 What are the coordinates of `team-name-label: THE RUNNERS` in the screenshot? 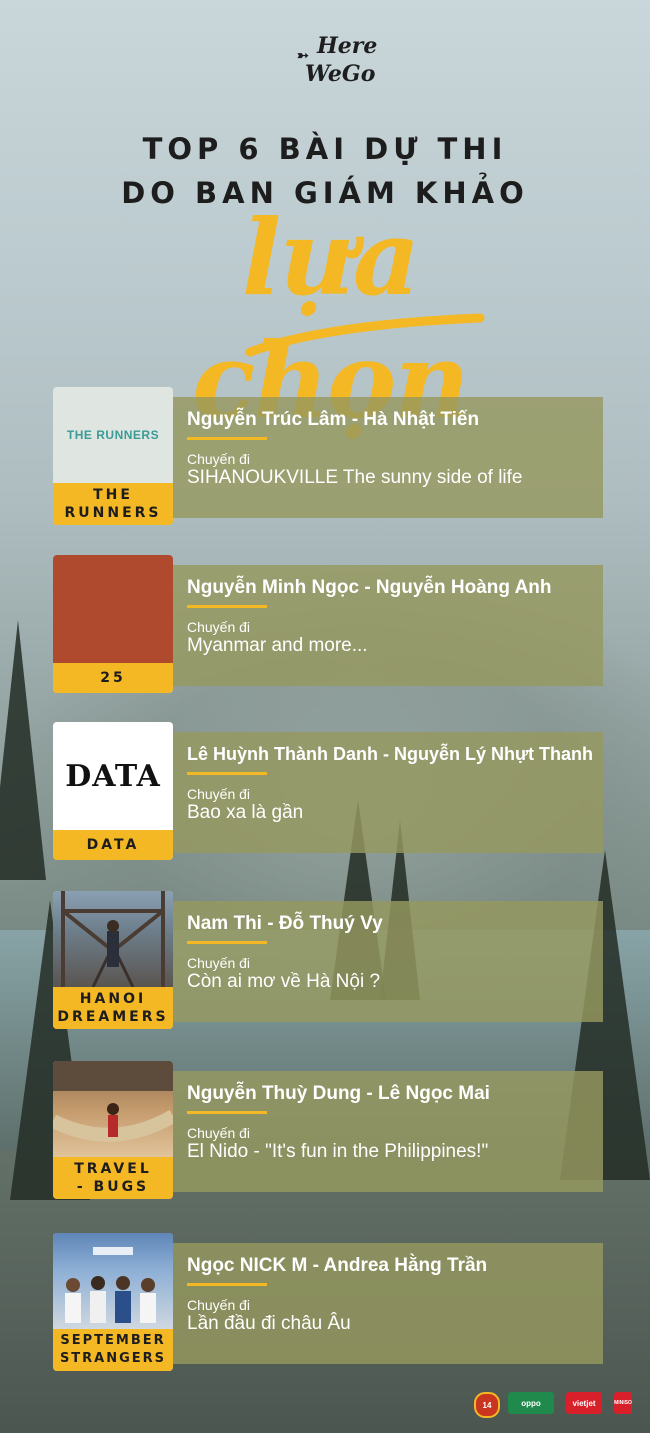 It's located at (113, 504).